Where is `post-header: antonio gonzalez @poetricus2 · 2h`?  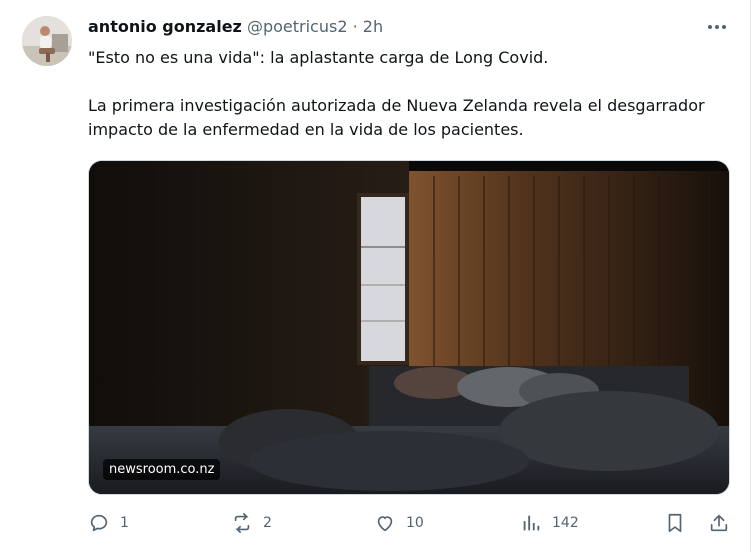 post-header: antonio gonzalez @poetricus2 · 2h is located at coordinates (235, 26).